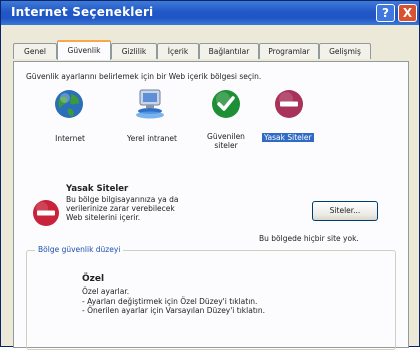  I want to click on close-button: X, so click(407, 13).